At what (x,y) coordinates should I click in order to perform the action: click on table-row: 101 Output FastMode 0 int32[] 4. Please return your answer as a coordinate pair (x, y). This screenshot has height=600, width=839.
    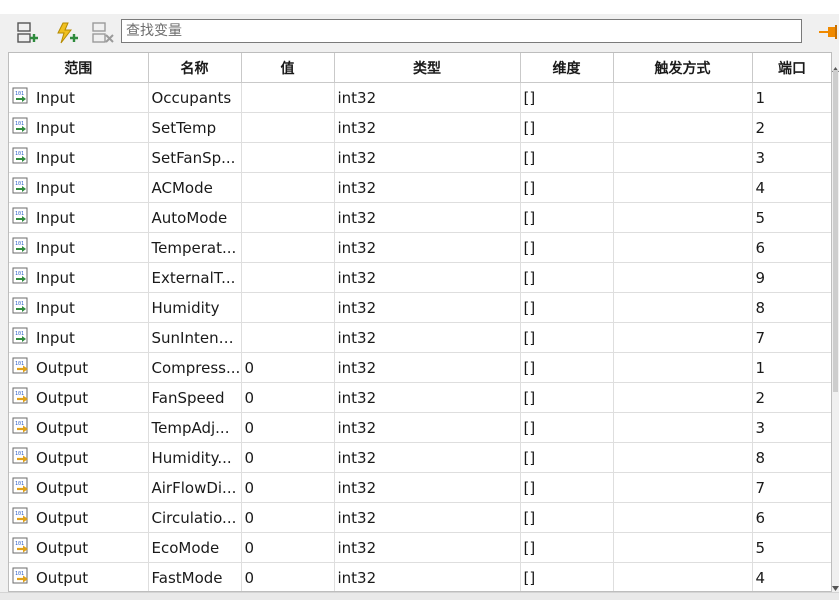
    Looking at the image, I should click on (420, 576).